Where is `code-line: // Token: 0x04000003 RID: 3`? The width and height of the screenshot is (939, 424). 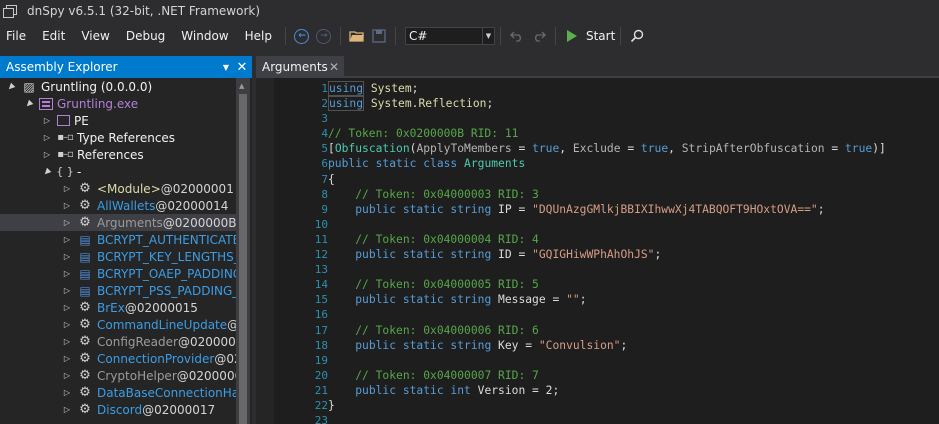 code-line: // Token: 0x04000003 RID: 3 is located at coordinates (633, 194).